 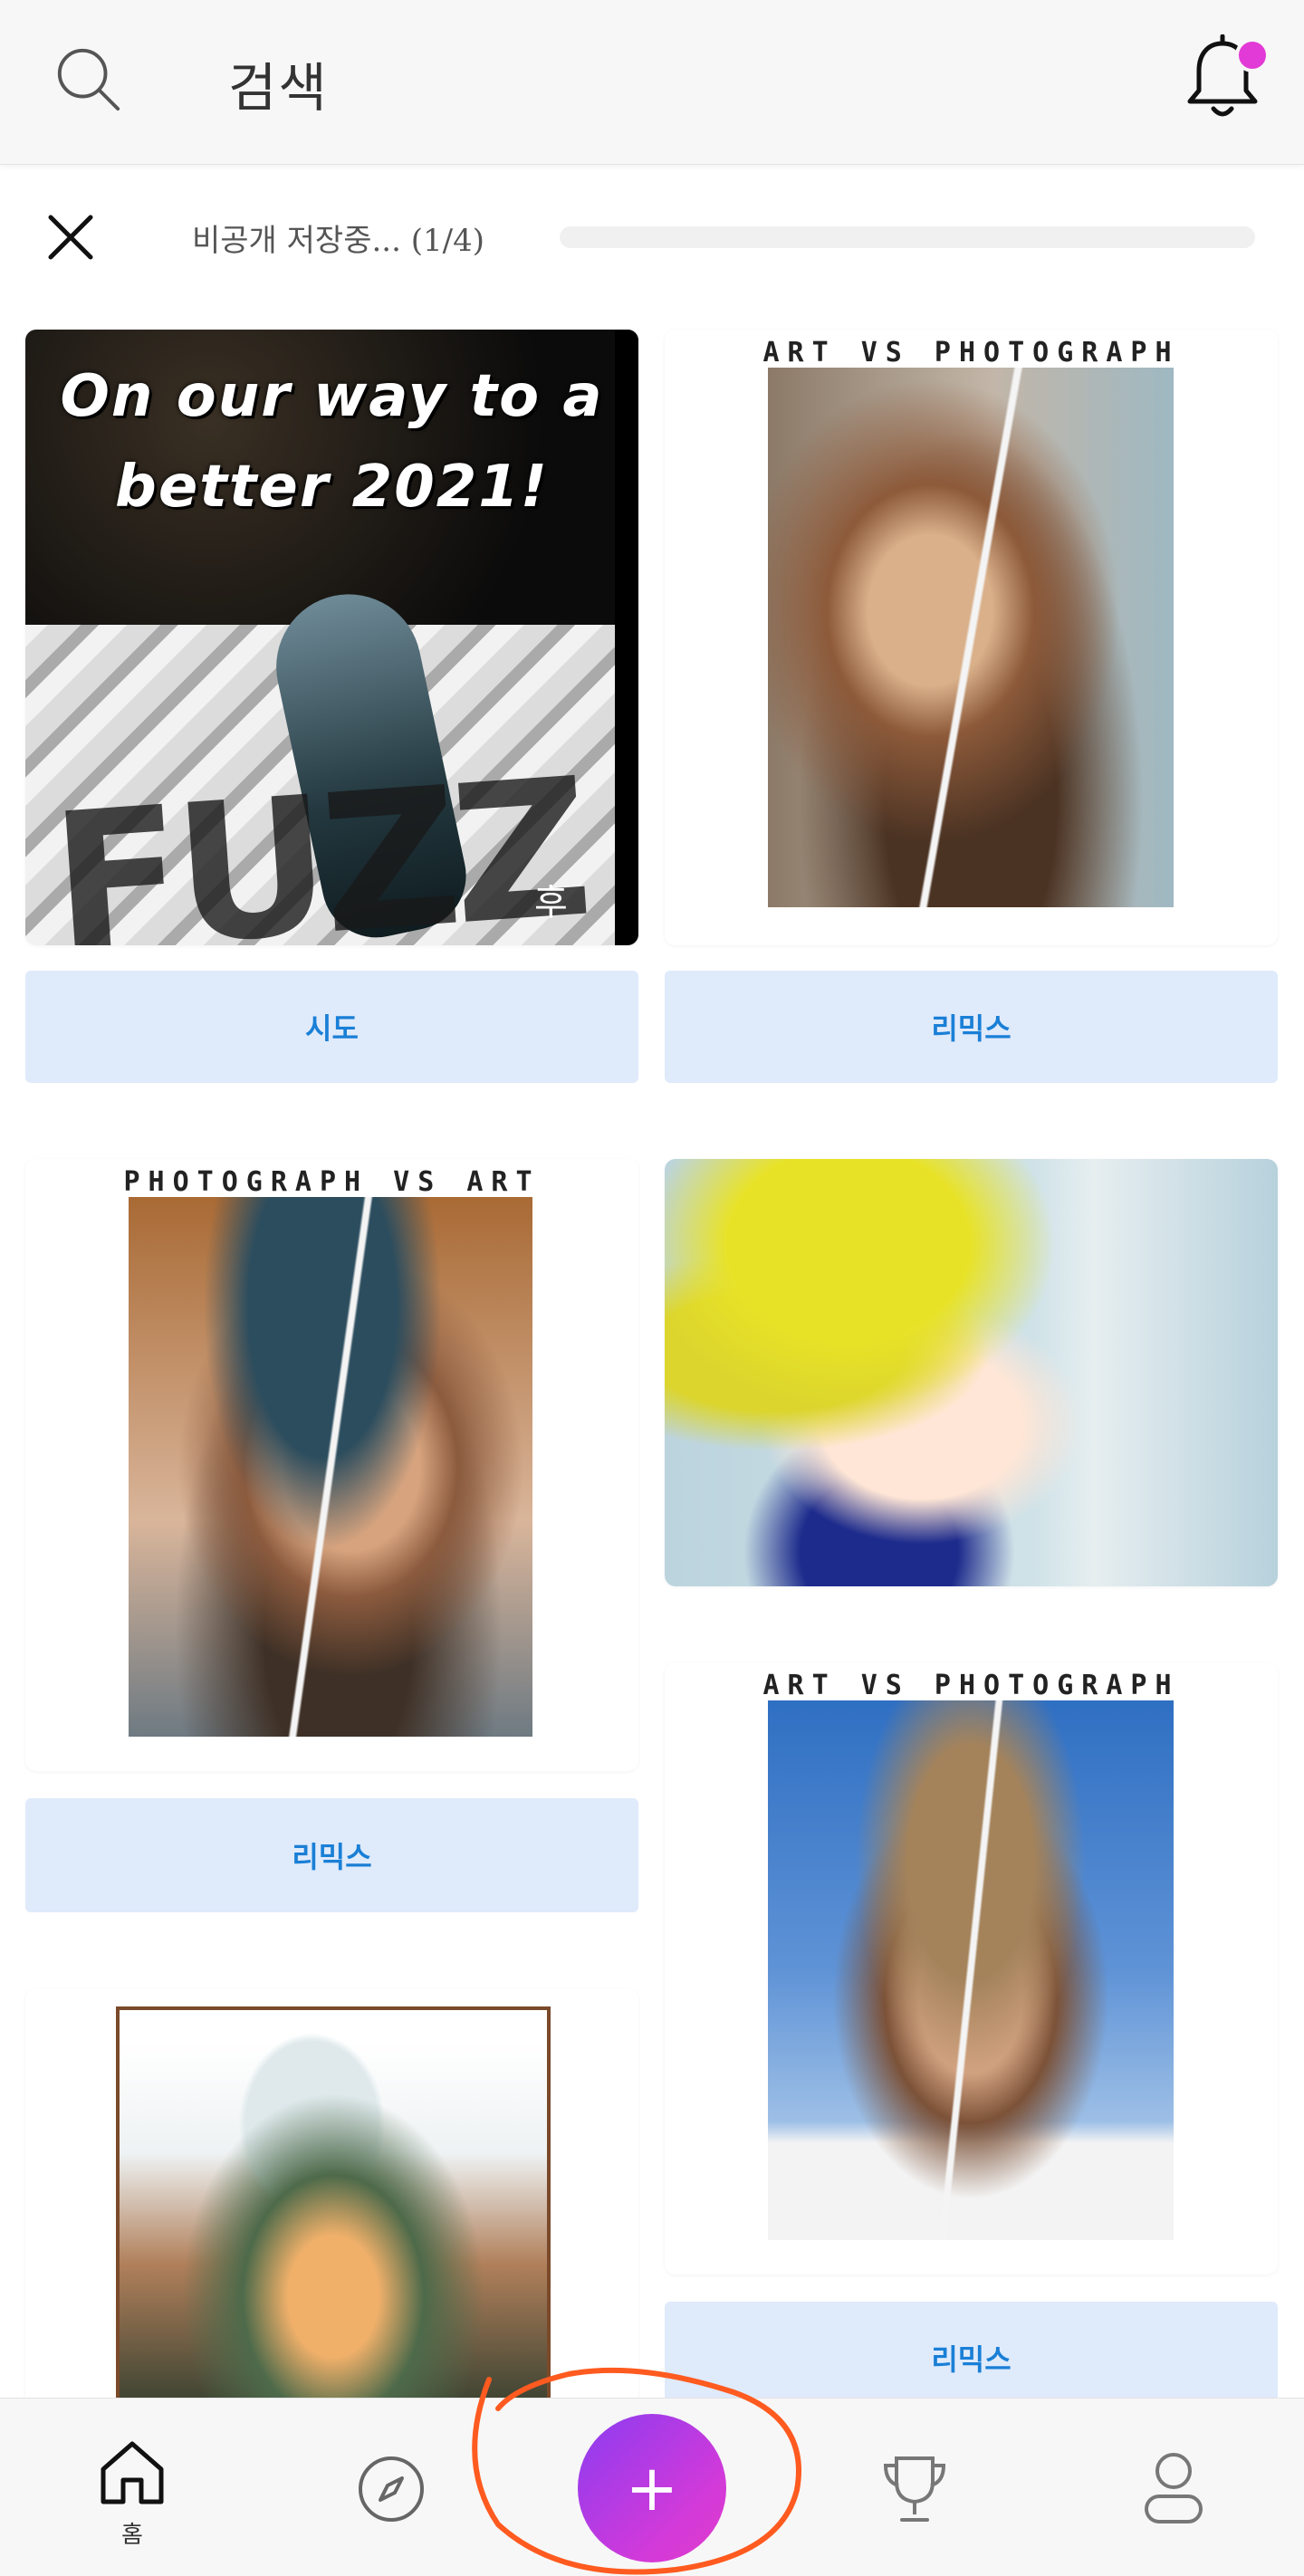 I want to click on try-button: 시도, so click(x=331, y=1027).